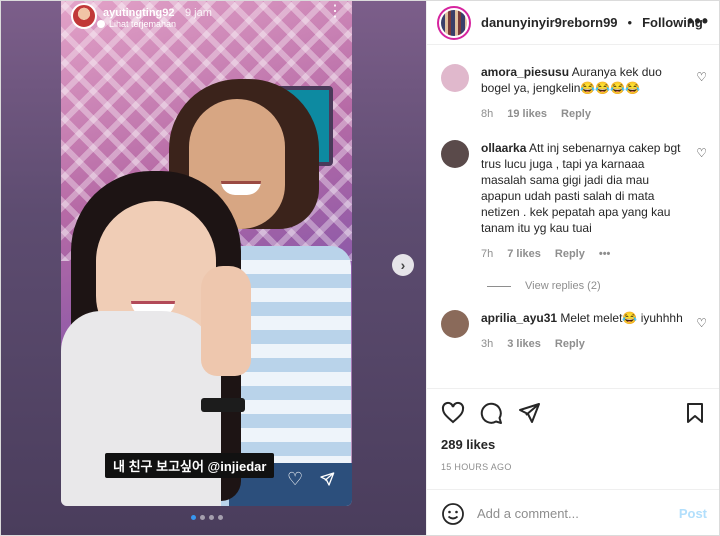 This screenshot has height=536, width=720. I want to click on more-options-icon: •••, so click(698, 21).